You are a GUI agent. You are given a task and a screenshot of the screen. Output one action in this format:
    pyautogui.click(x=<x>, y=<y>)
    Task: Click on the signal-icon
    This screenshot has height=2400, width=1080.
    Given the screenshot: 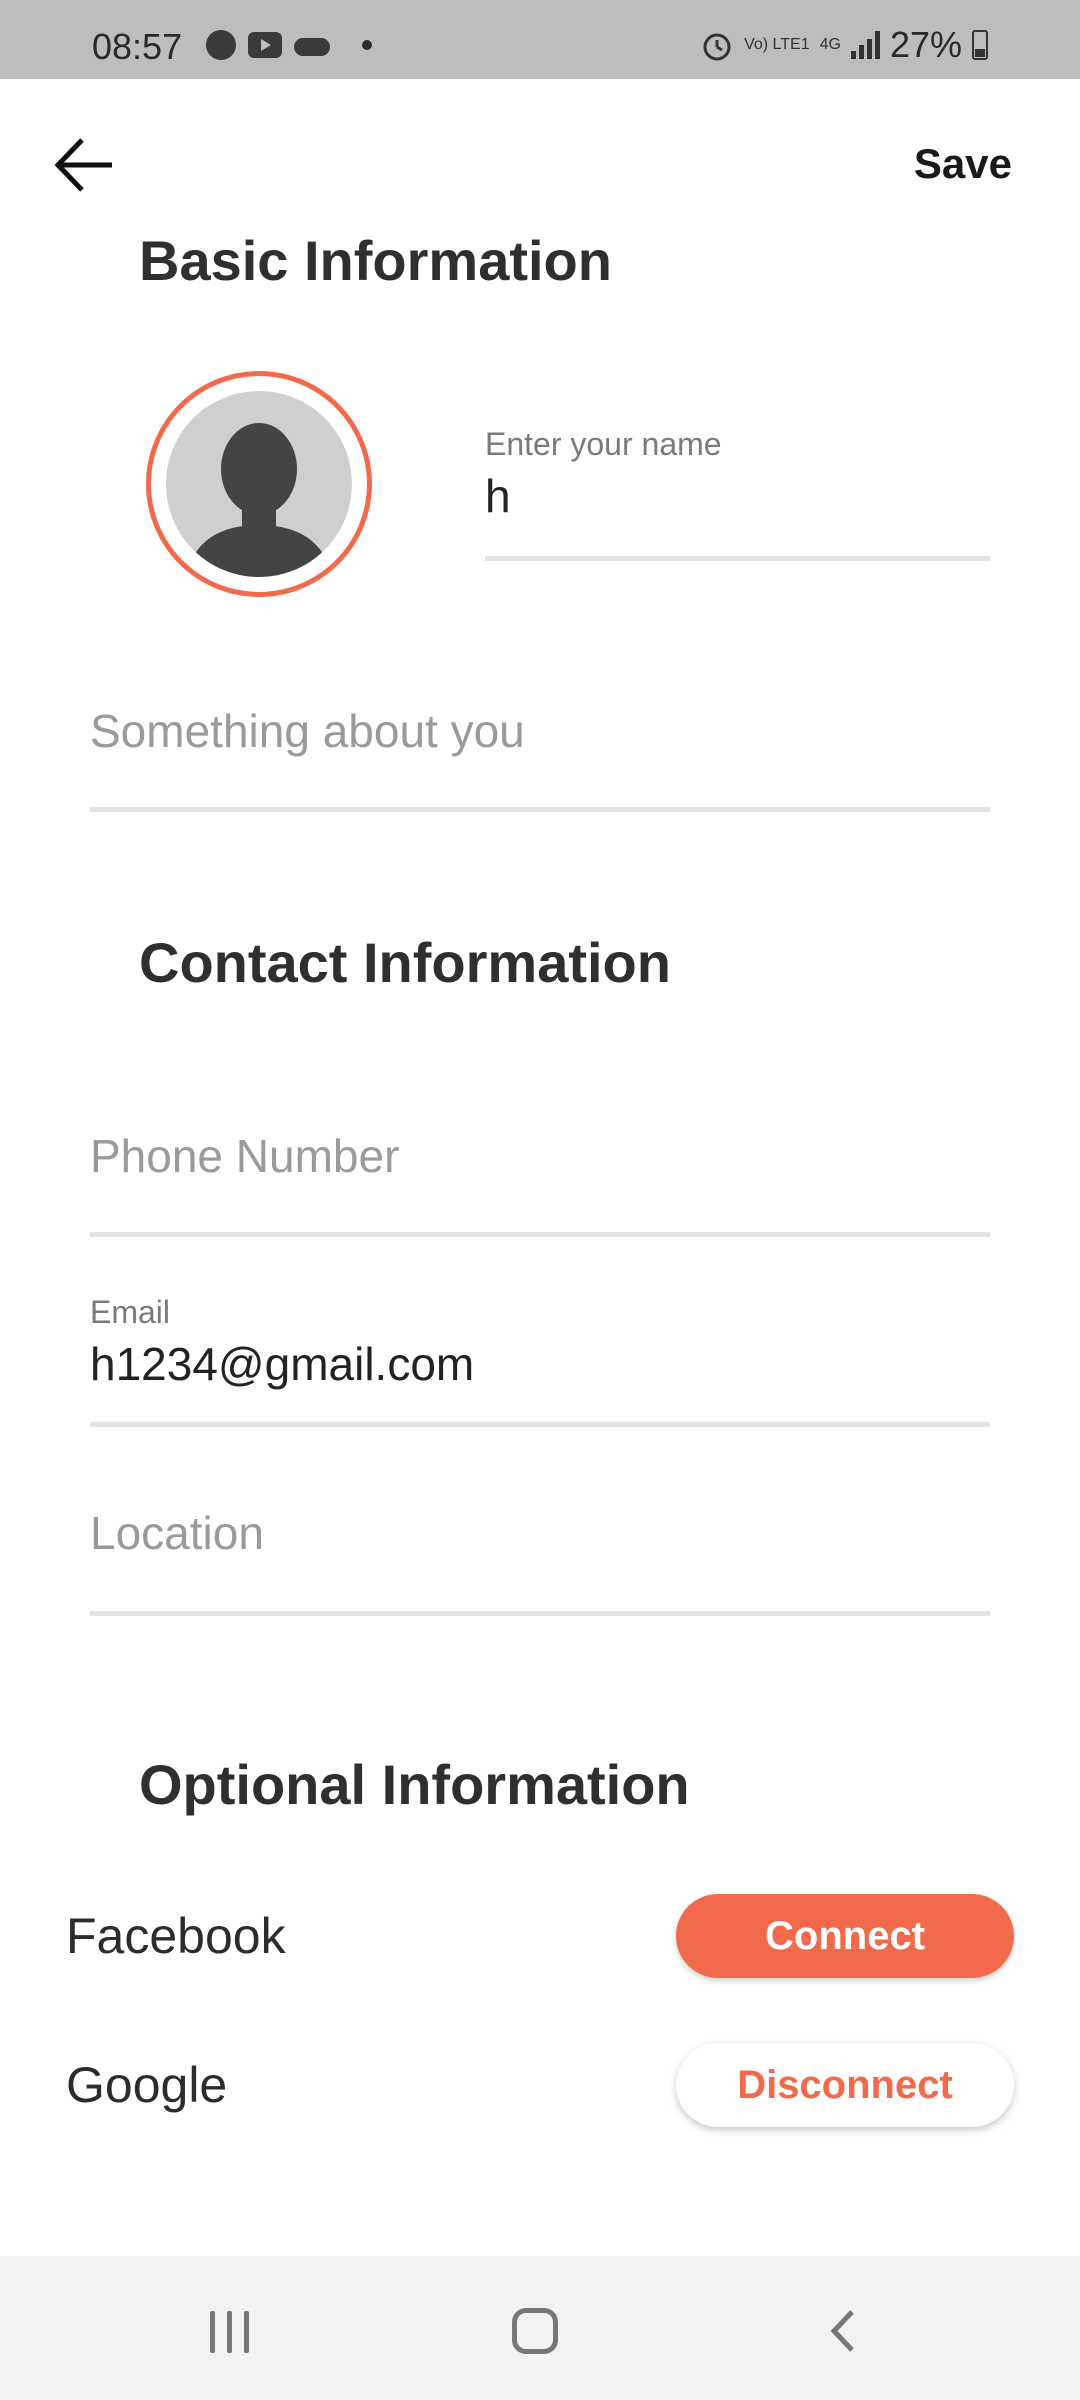 What is the action you would take?
    pyautogui.click(x=865, y=45)
    